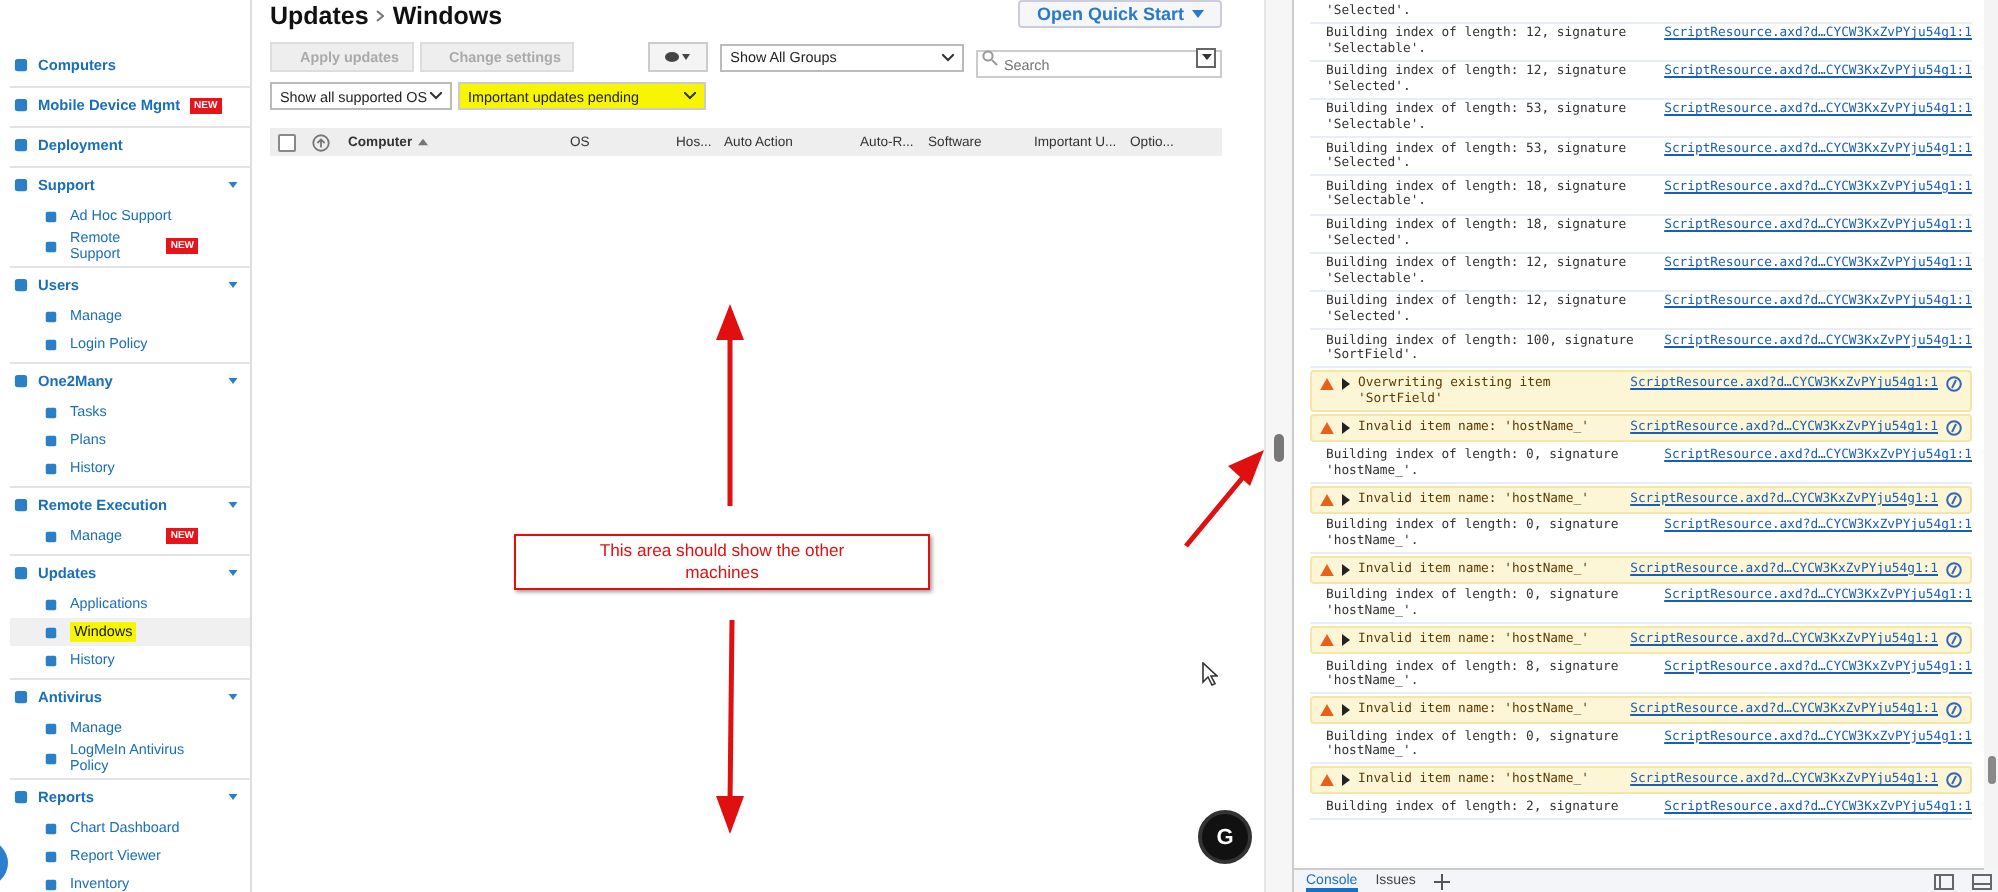 This screenshot has height=892, width=1998. Describe the element at coordinates (722, 562) in the screenshot. I see `annotation-callout: This area should show the other machines` at that location.